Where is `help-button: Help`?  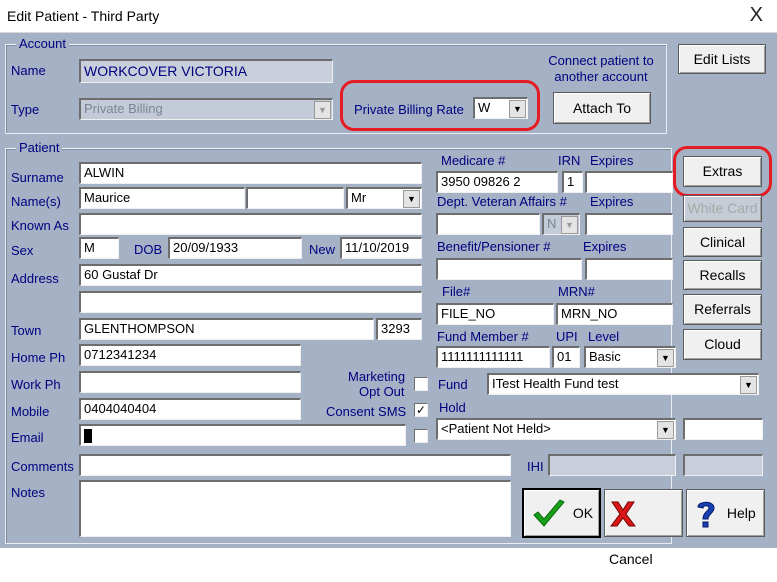 help-button: Help is located at coordinates (725, 513).